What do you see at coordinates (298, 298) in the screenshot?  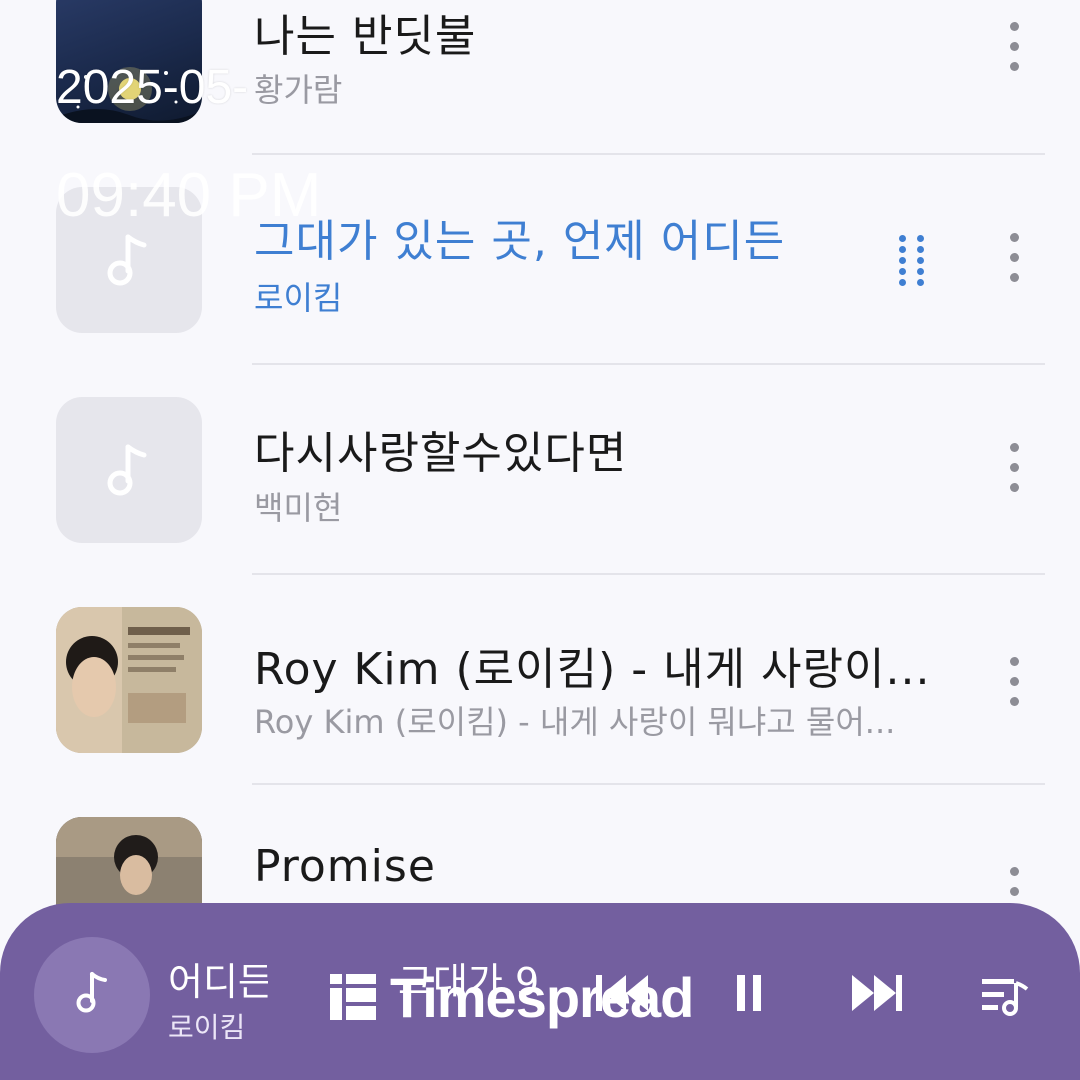 I see `song-artist: 로이킴` at bounding box center [298, 298].